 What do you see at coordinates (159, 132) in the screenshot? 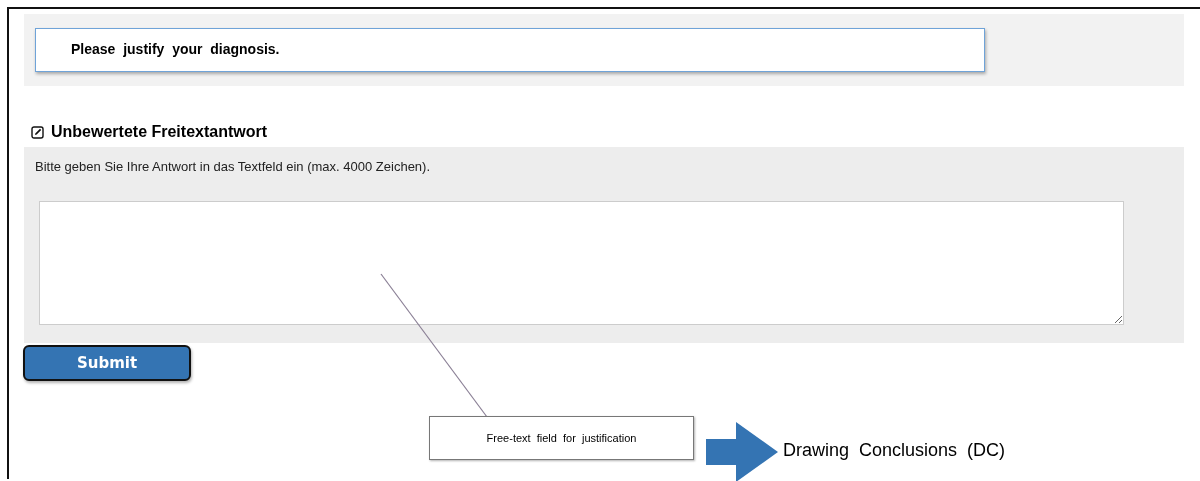
I see `section-title: Unbewertete Freitextantwort` at bounding box center [159, 132].